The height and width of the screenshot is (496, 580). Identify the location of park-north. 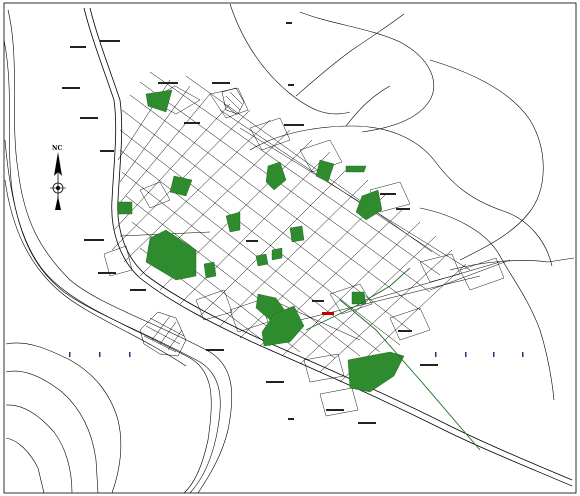
(159, 101).